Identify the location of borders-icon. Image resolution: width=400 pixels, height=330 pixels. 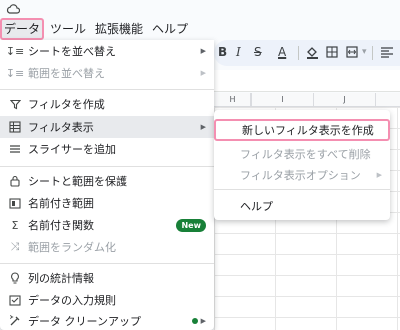
(332, 52).